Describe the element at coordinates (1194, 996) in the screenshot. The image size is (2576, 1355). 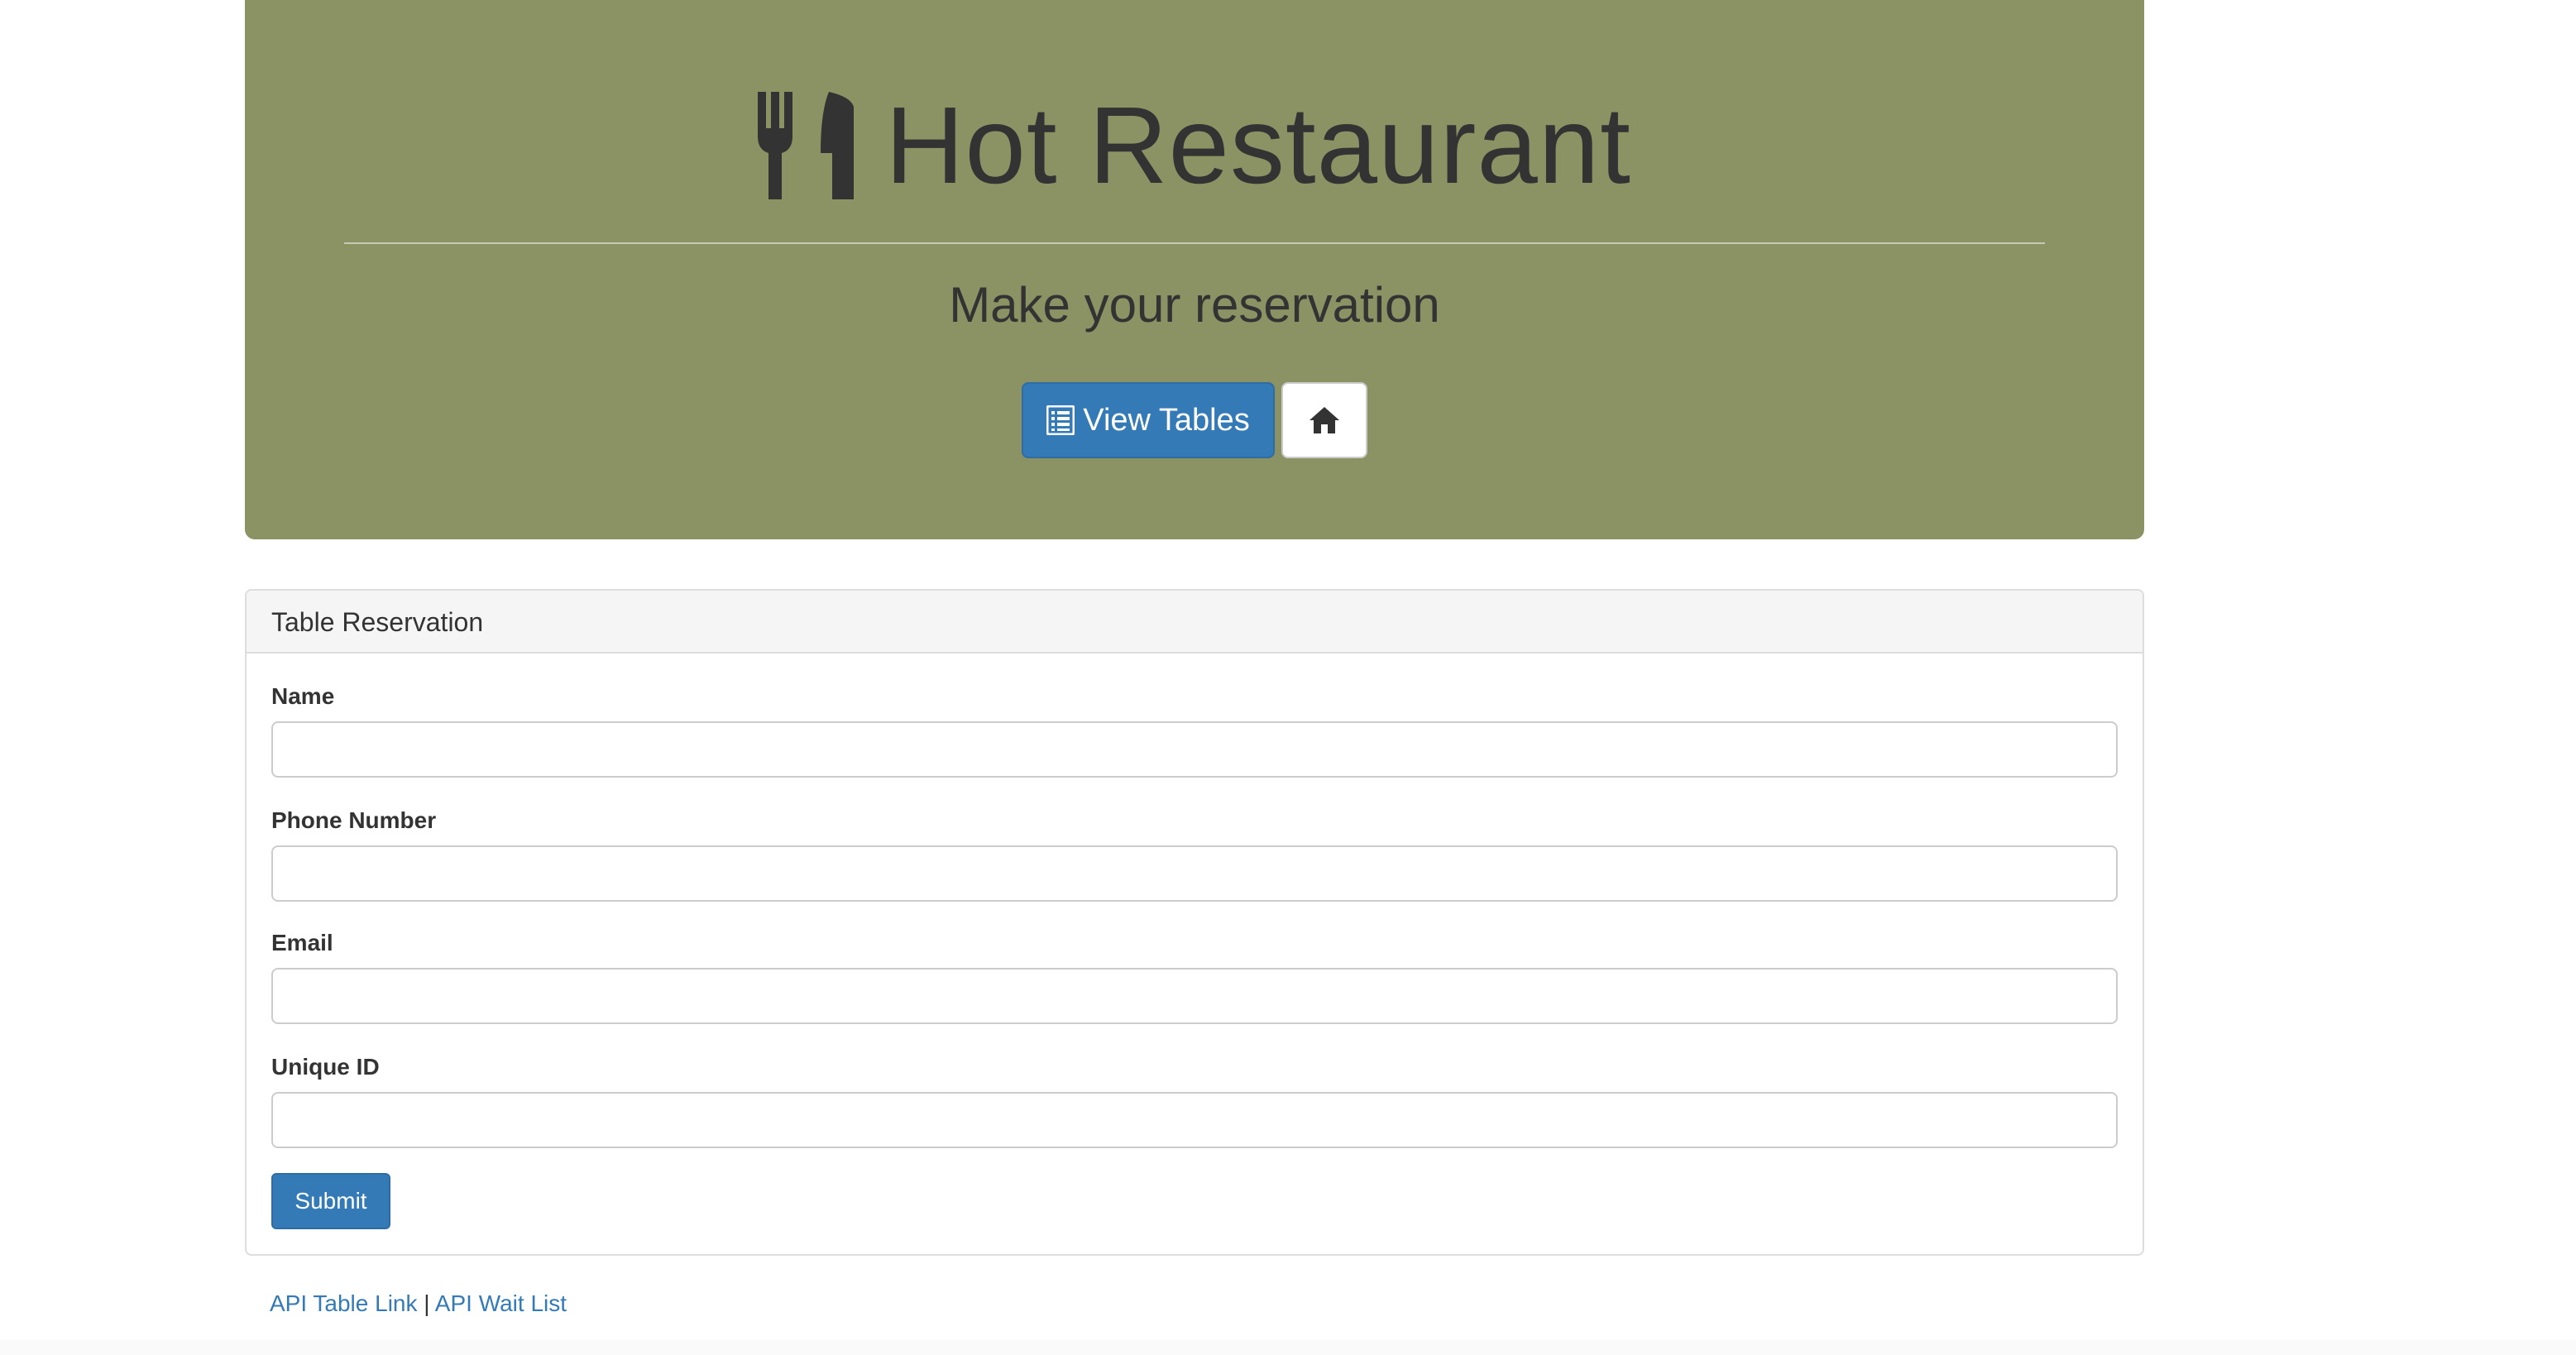
I see `email-input` at that location.